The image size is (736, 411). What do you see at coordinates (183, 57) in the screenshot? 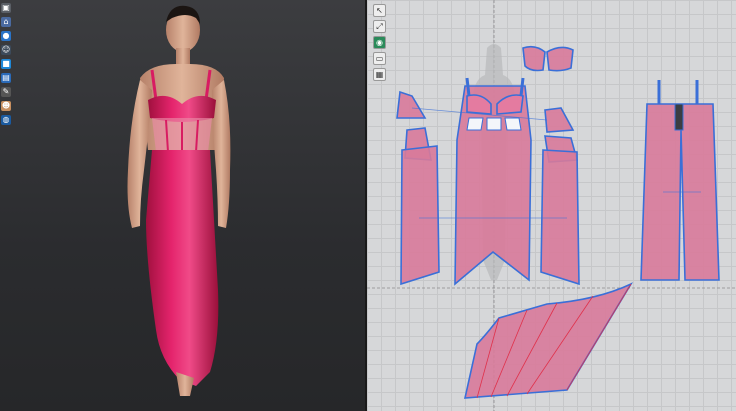
I see `avatar-neck` at bounding box center [183, 57].